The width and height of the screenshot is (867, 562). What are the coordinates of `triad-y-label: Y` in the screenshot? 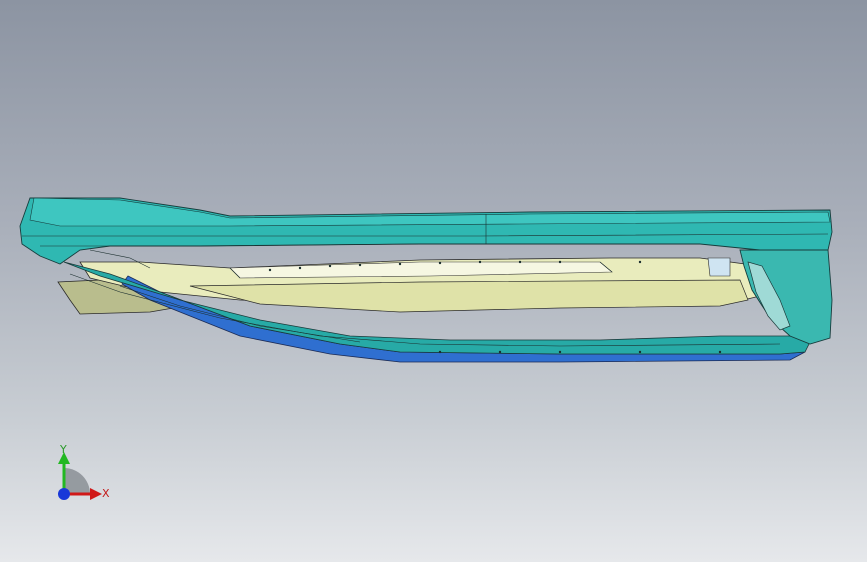 It's located at (63, 449).